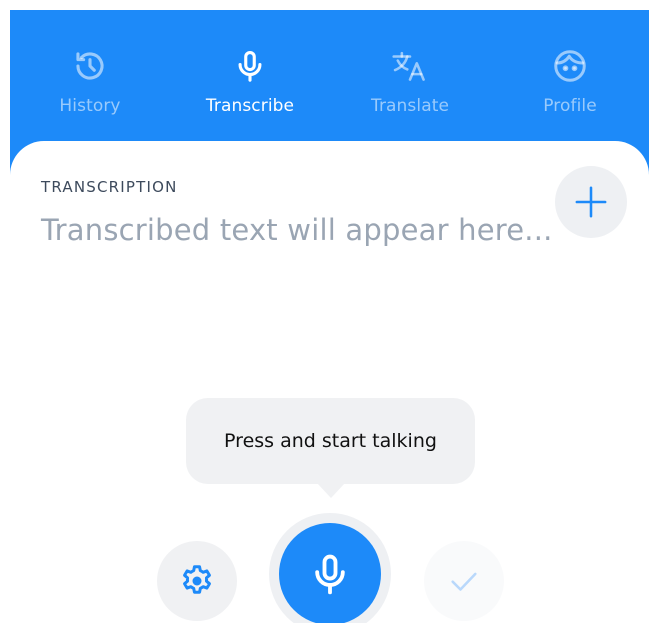 The width and height of the screenshot is (649, 623). I want to click on confirm-button, so click(464, 581).